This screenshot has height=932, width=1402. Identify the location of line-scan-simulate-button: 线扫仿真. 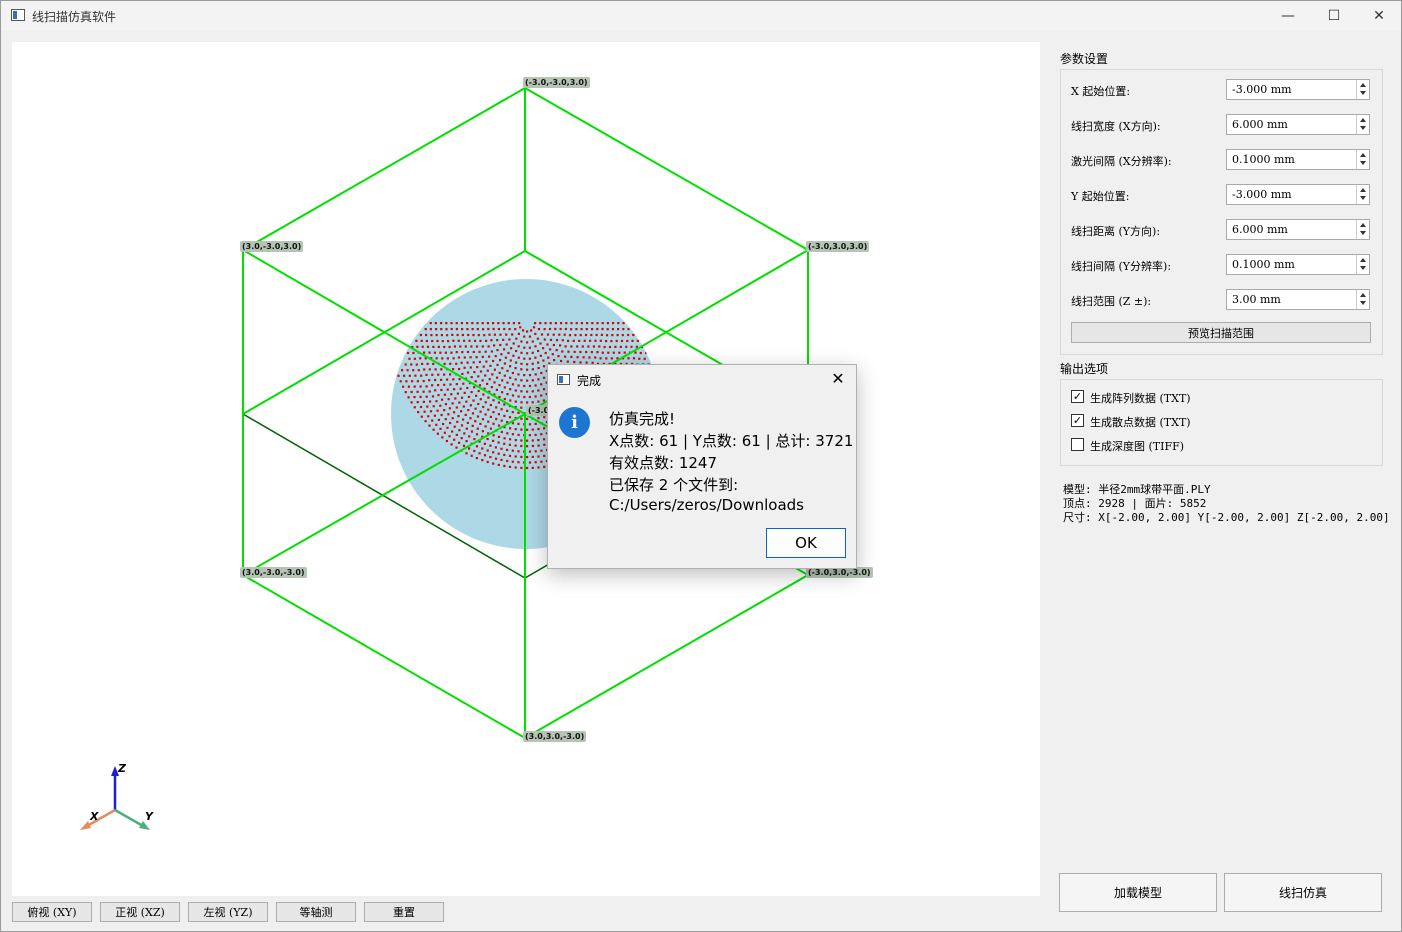
(1303, 892).